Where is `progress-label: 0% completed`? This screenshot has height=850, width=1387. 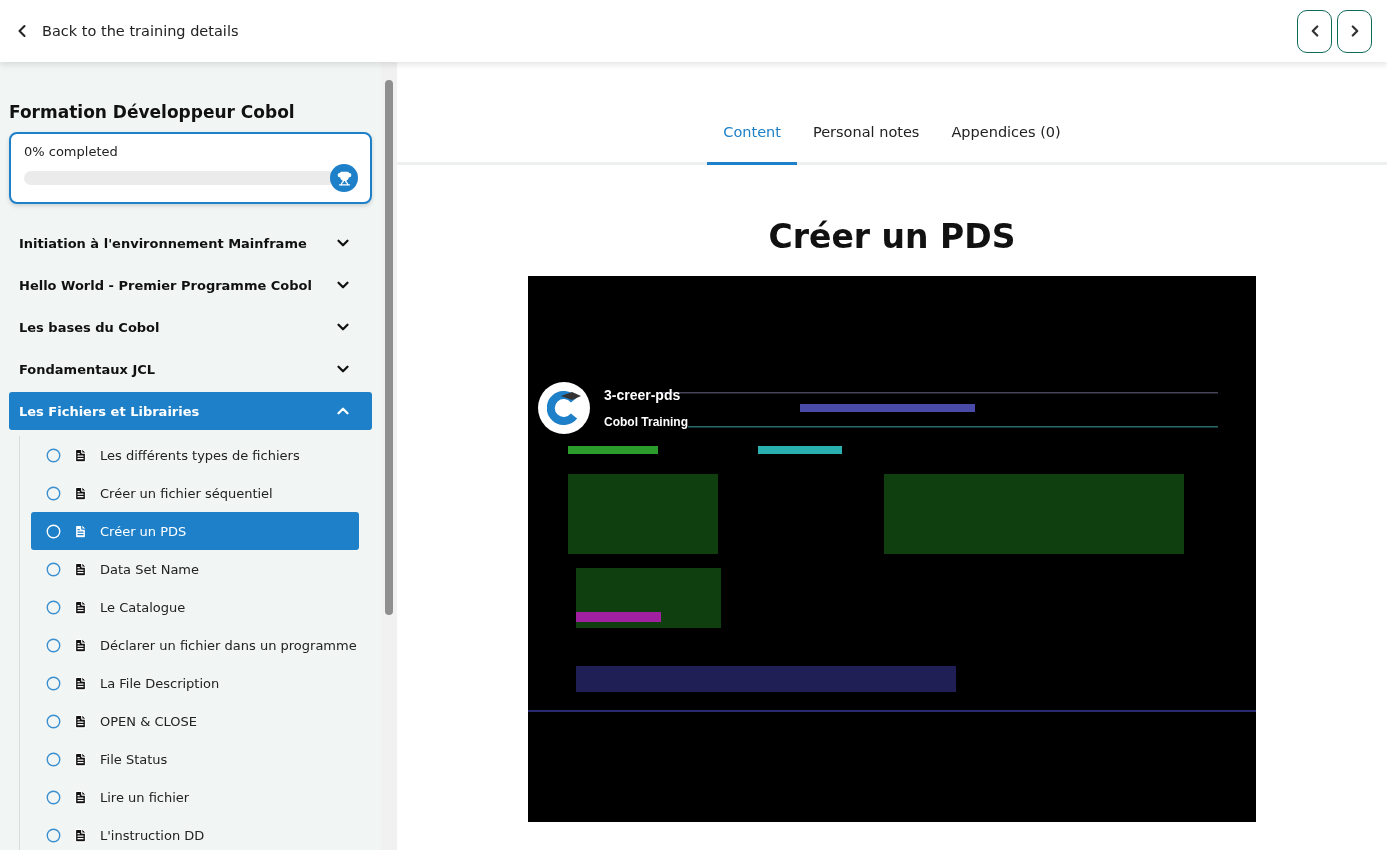 progress-label: 0% completed is located at coordinates (71, 151).